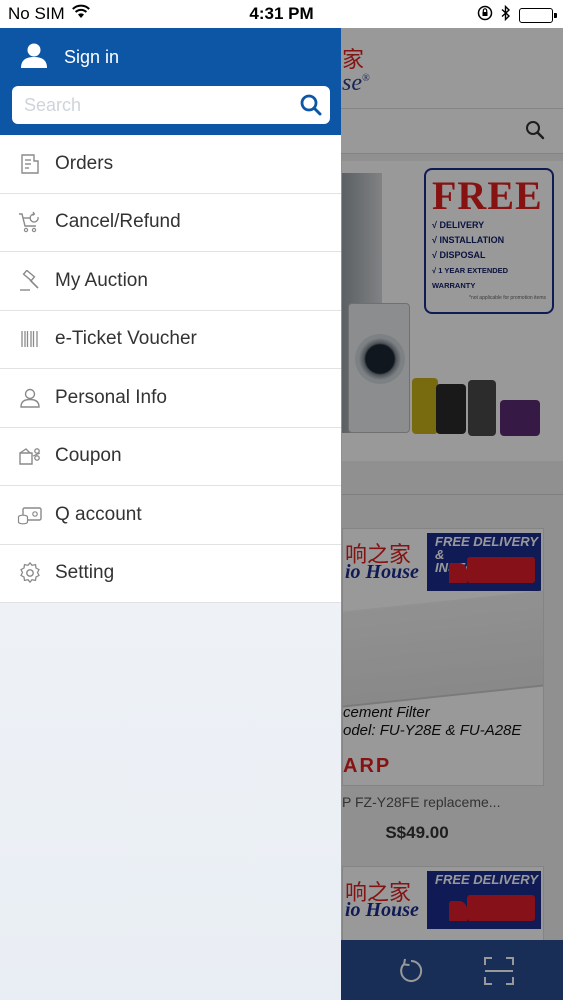 This screenshot has width=563, height=1000. Describe the element at coordinates (84, 163) in the screenshot. I see `menu-label: Orders` at that location.